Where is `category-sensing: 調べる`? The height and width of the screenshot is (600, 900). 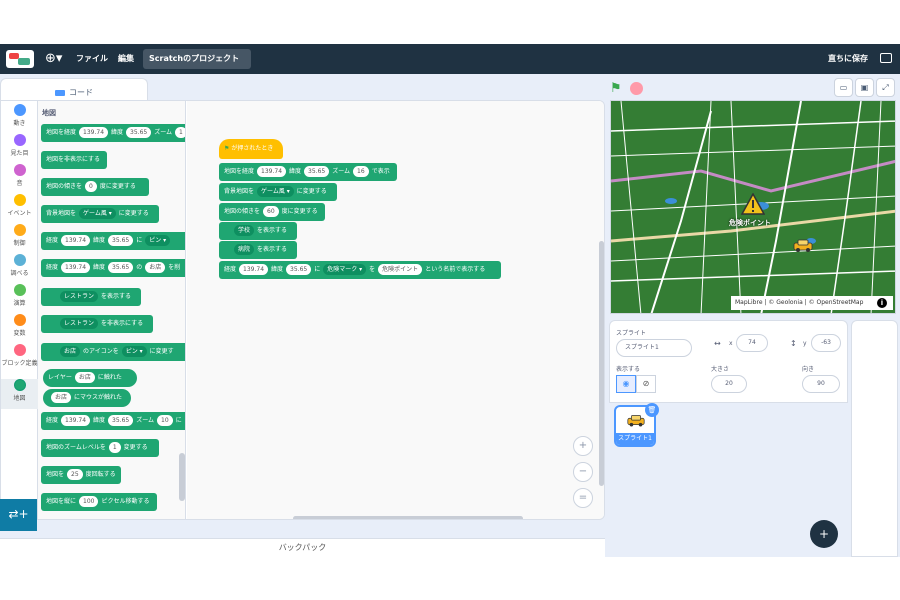
category-sensing: 調べる is located at coordinates (19, 269).